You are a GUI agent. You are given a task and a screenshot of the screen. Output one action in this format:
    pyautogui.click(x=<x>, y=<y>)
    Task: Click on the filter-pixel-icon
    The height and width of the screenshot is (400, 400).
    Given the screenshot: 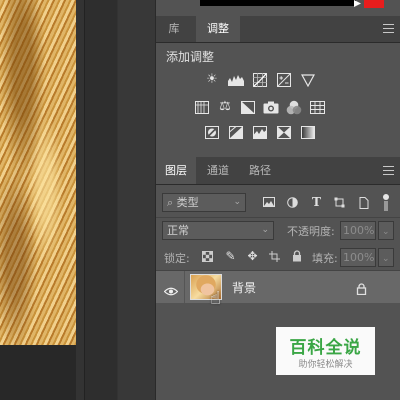 What is the action you would take?
    pyautogui.click(x=268, y=203)
    